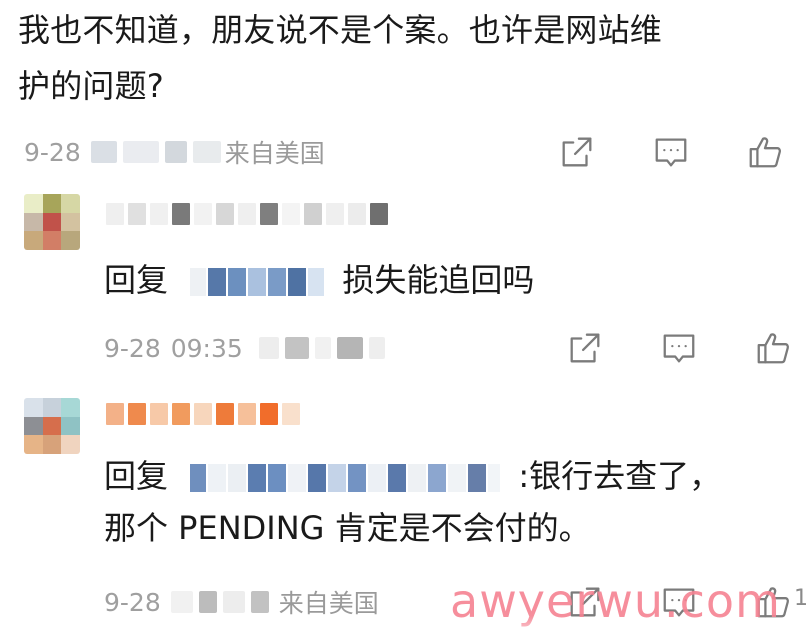  I want to click on reply-content: :银行去查了，, so click(620, 476).